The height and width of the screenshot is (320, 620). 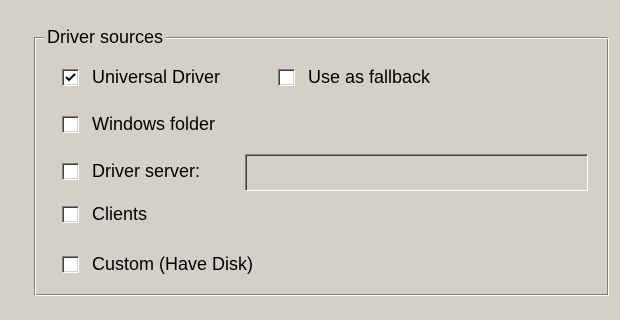 I want to click on checkmark-icon, so click(x=70, y=76).